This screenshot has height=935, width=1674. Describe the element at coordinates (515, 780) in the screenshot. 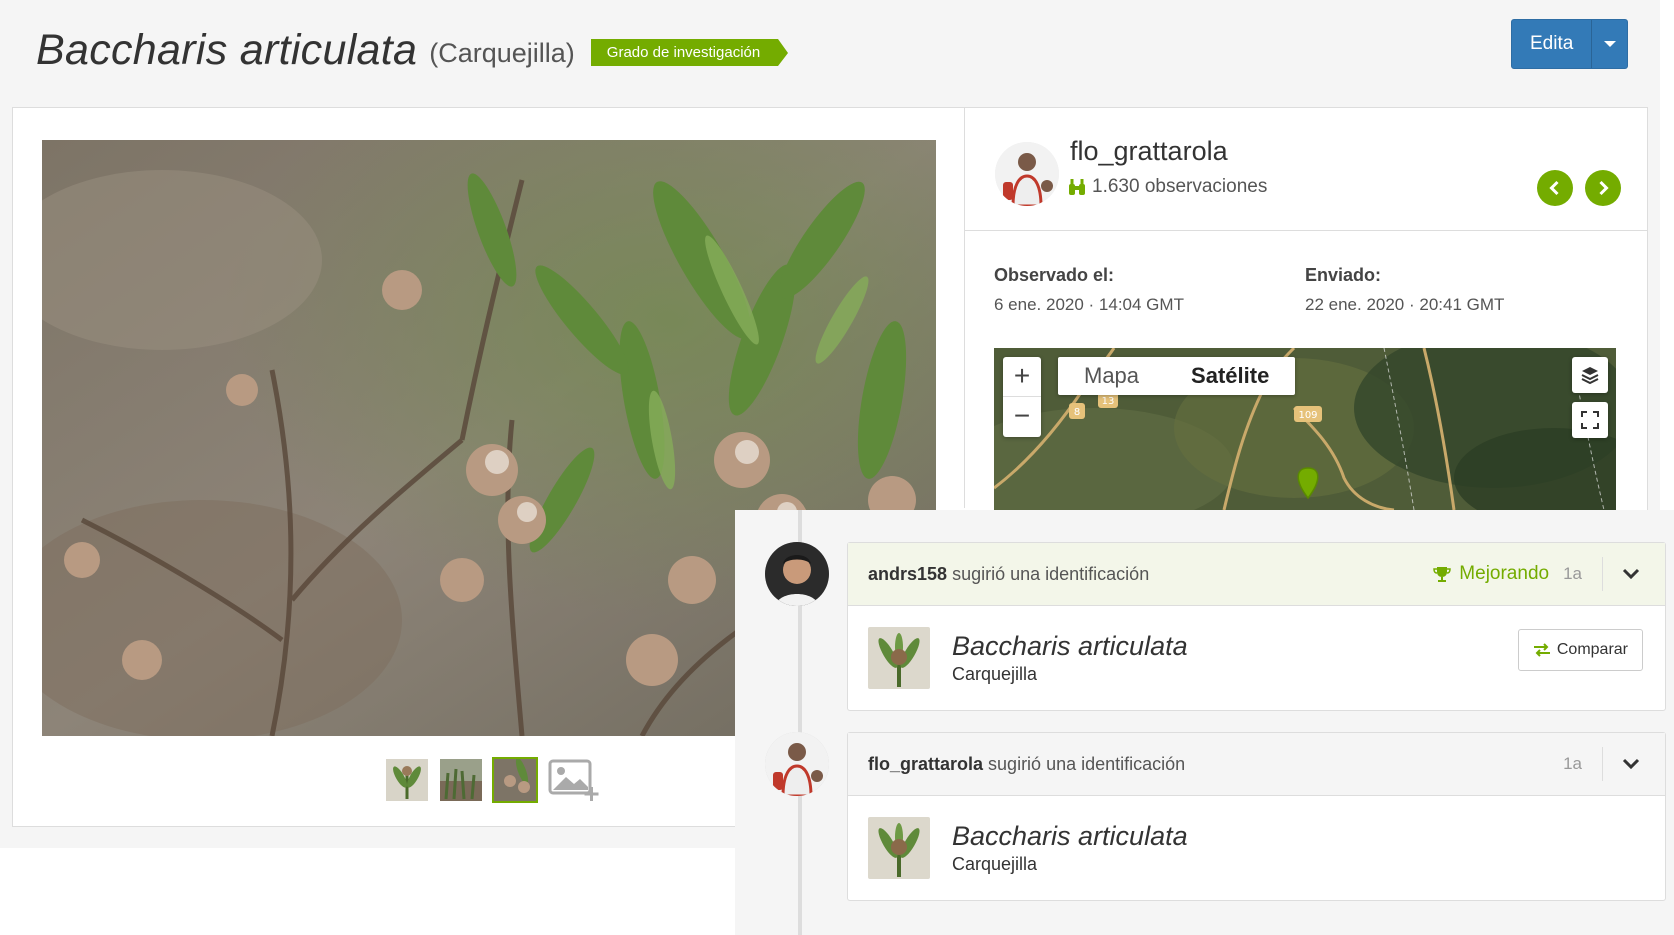

I see `photo-thumbnail-active` at that location.